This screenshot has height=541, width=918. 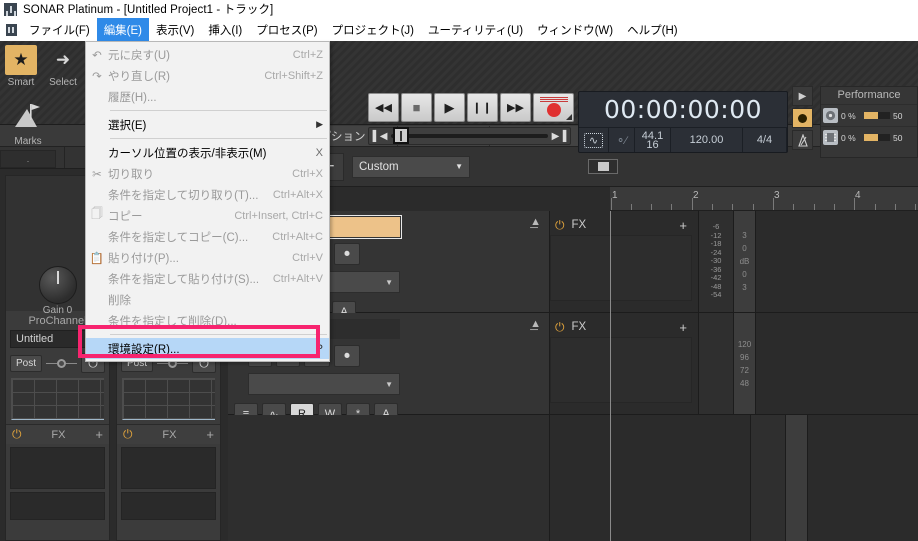 What do you see at coordinates (515, 107) in the screenshot?
I see `fast-forward-button: ▶▶` at bounding box center [515, 107].